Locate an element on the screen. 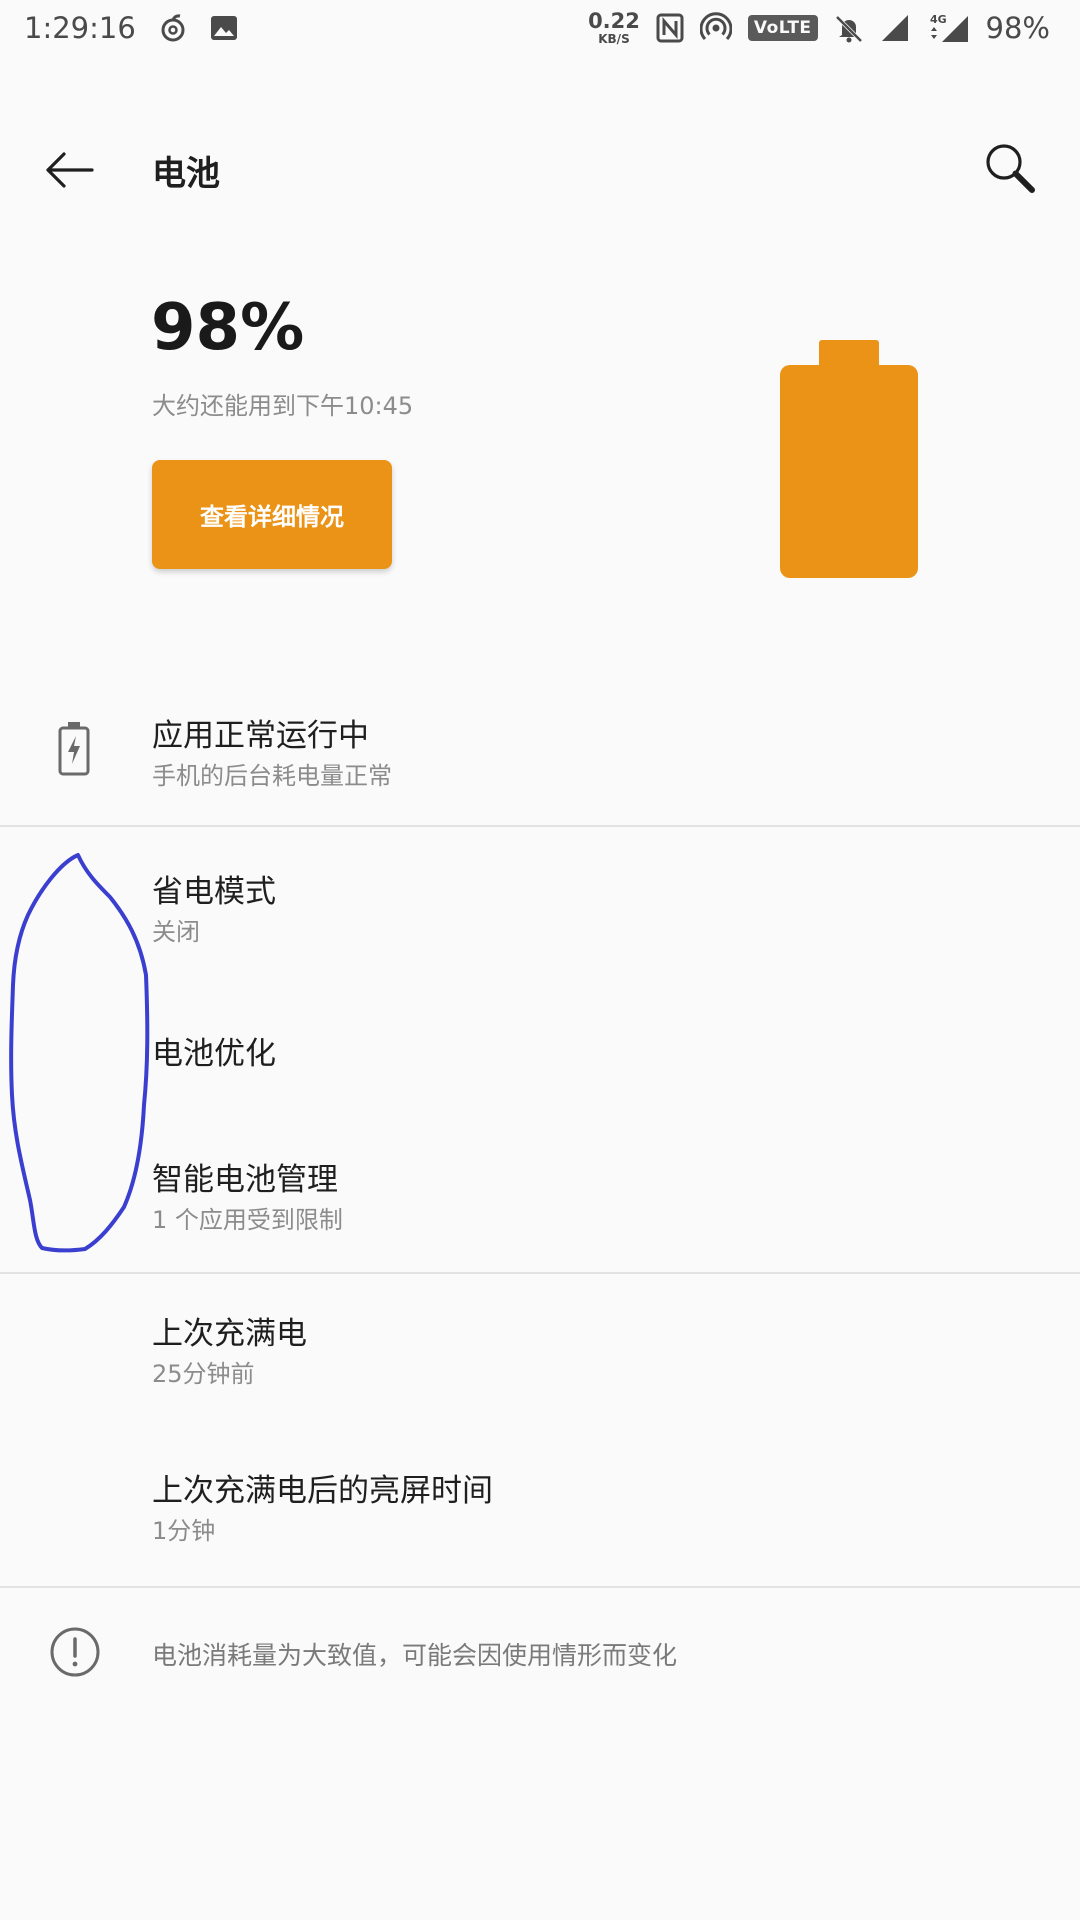 Image resolution: width=1080 pixels, height=1920 pixels. bell-off-icon is located at coordinates (849, 28).